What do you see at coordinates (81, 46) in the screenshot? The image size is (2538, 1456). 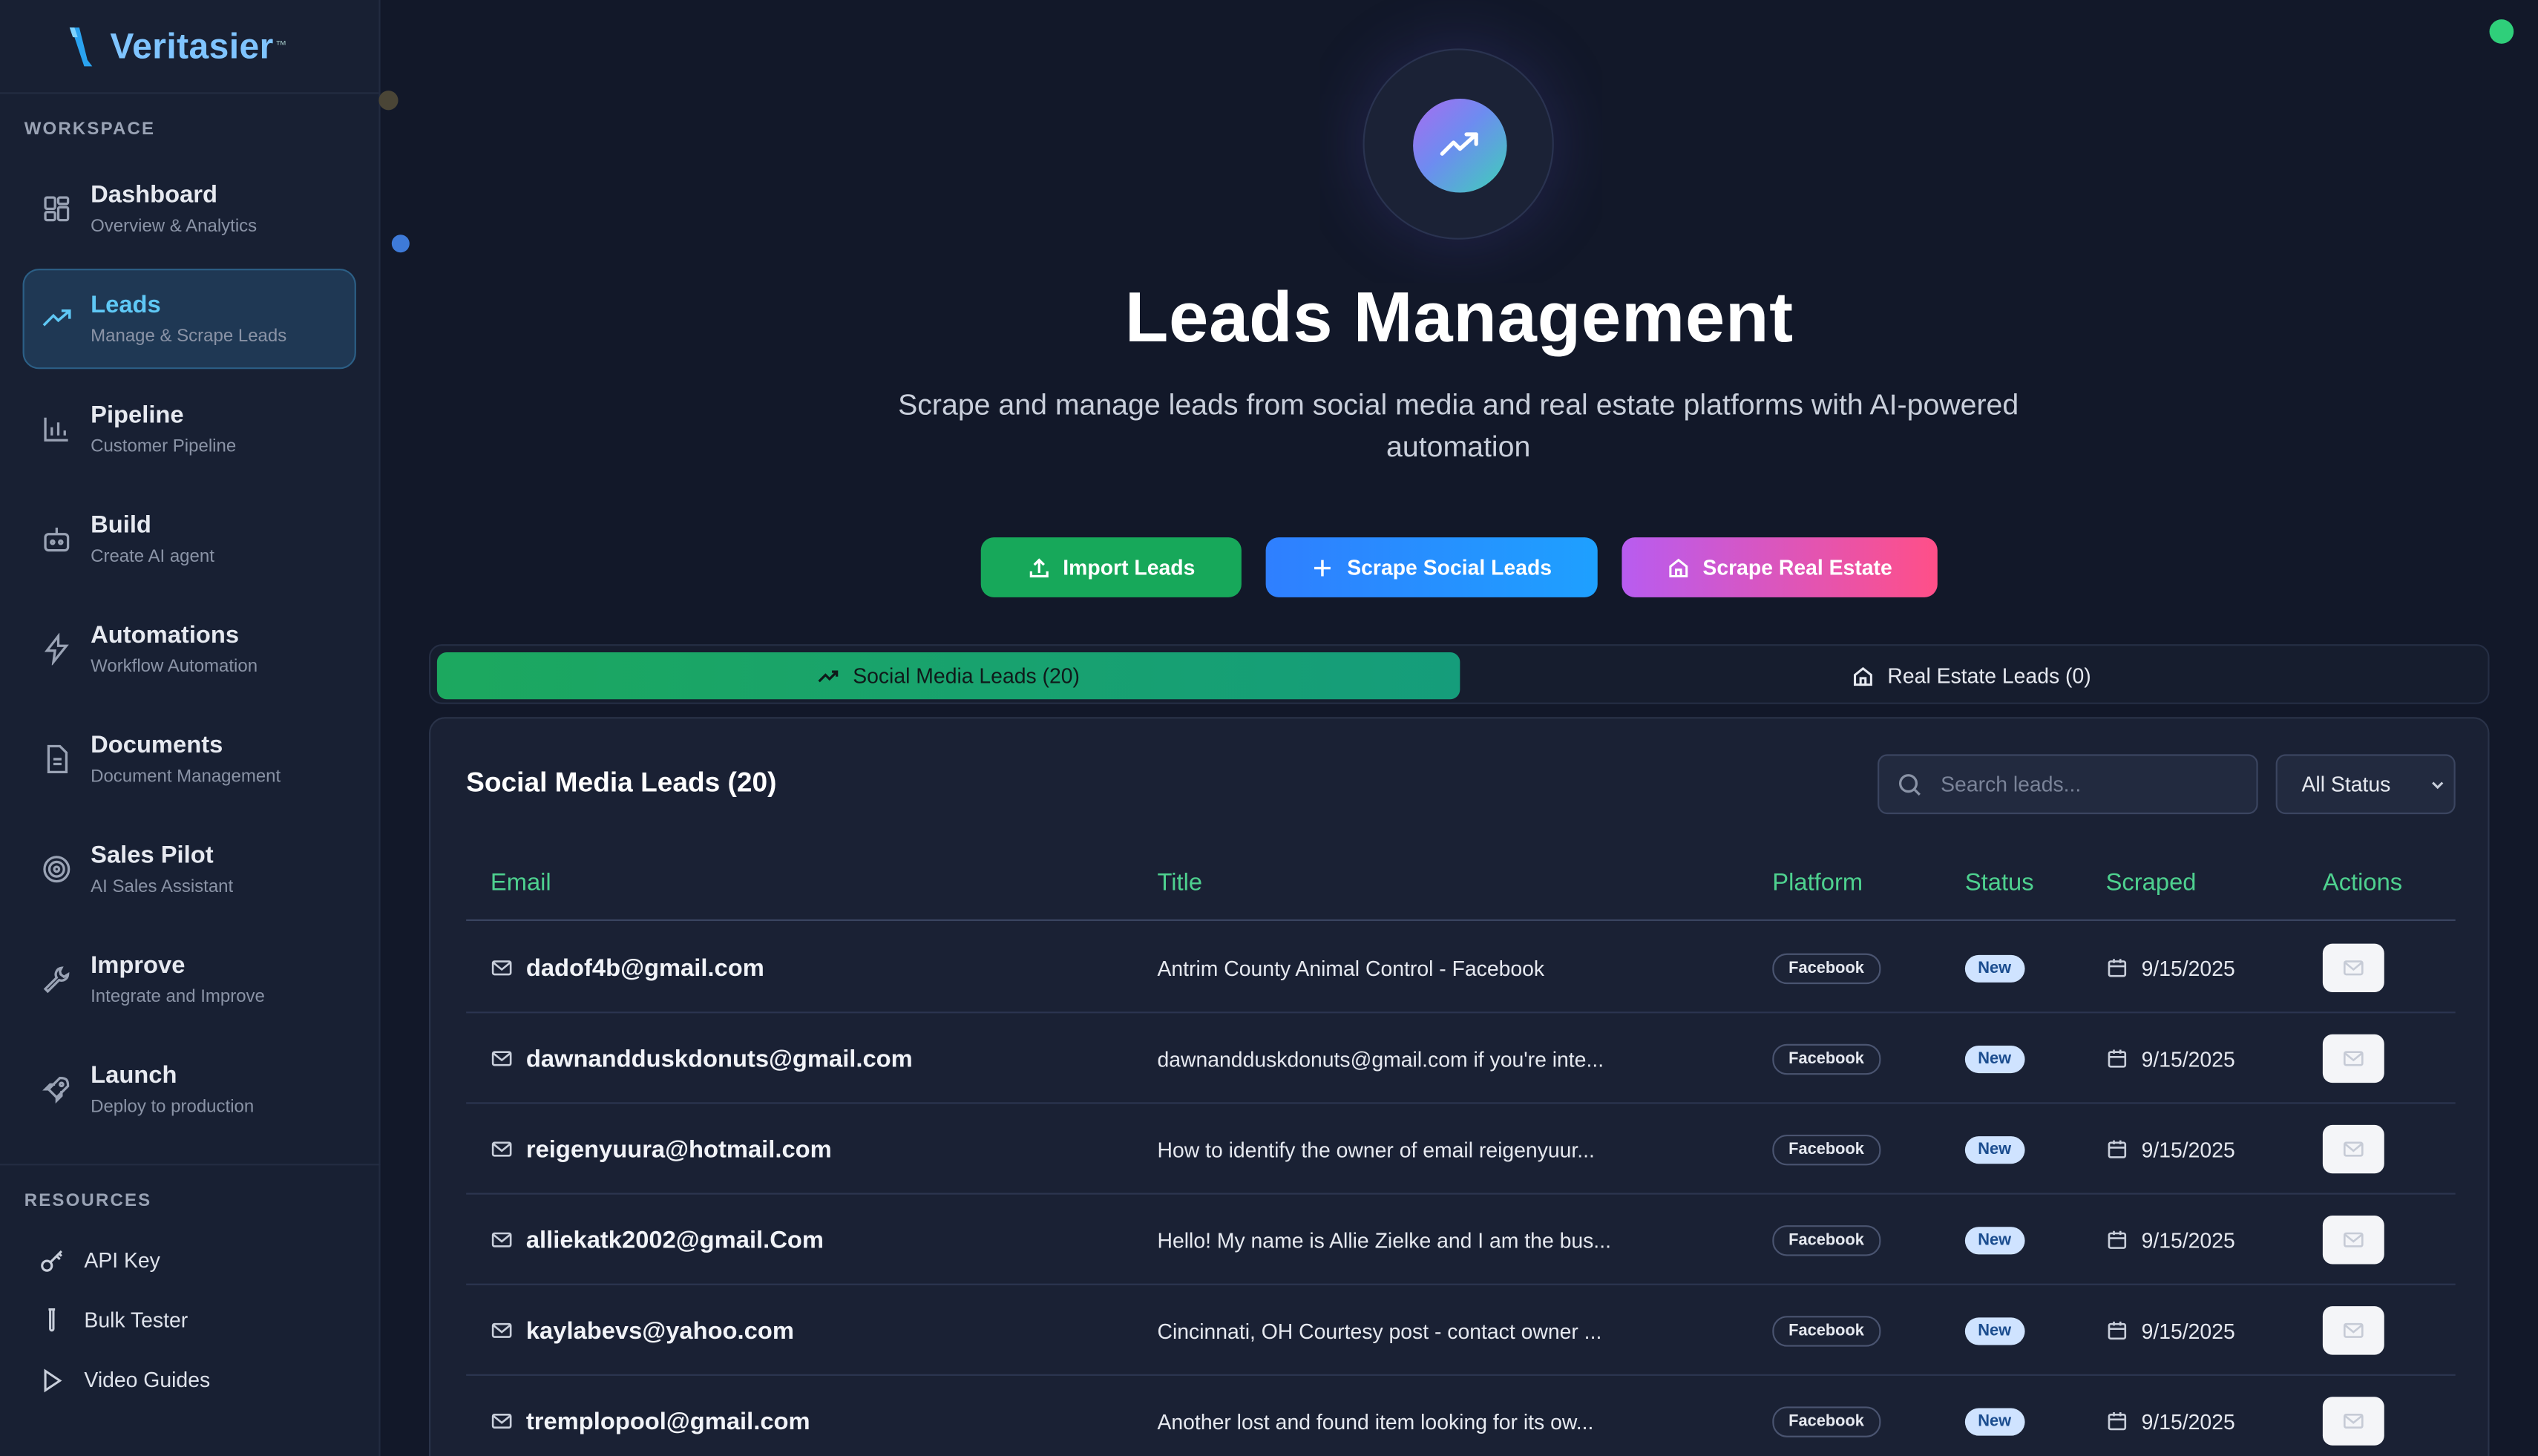 I see `brand-mark-icon` at bounding box center [81, 46].